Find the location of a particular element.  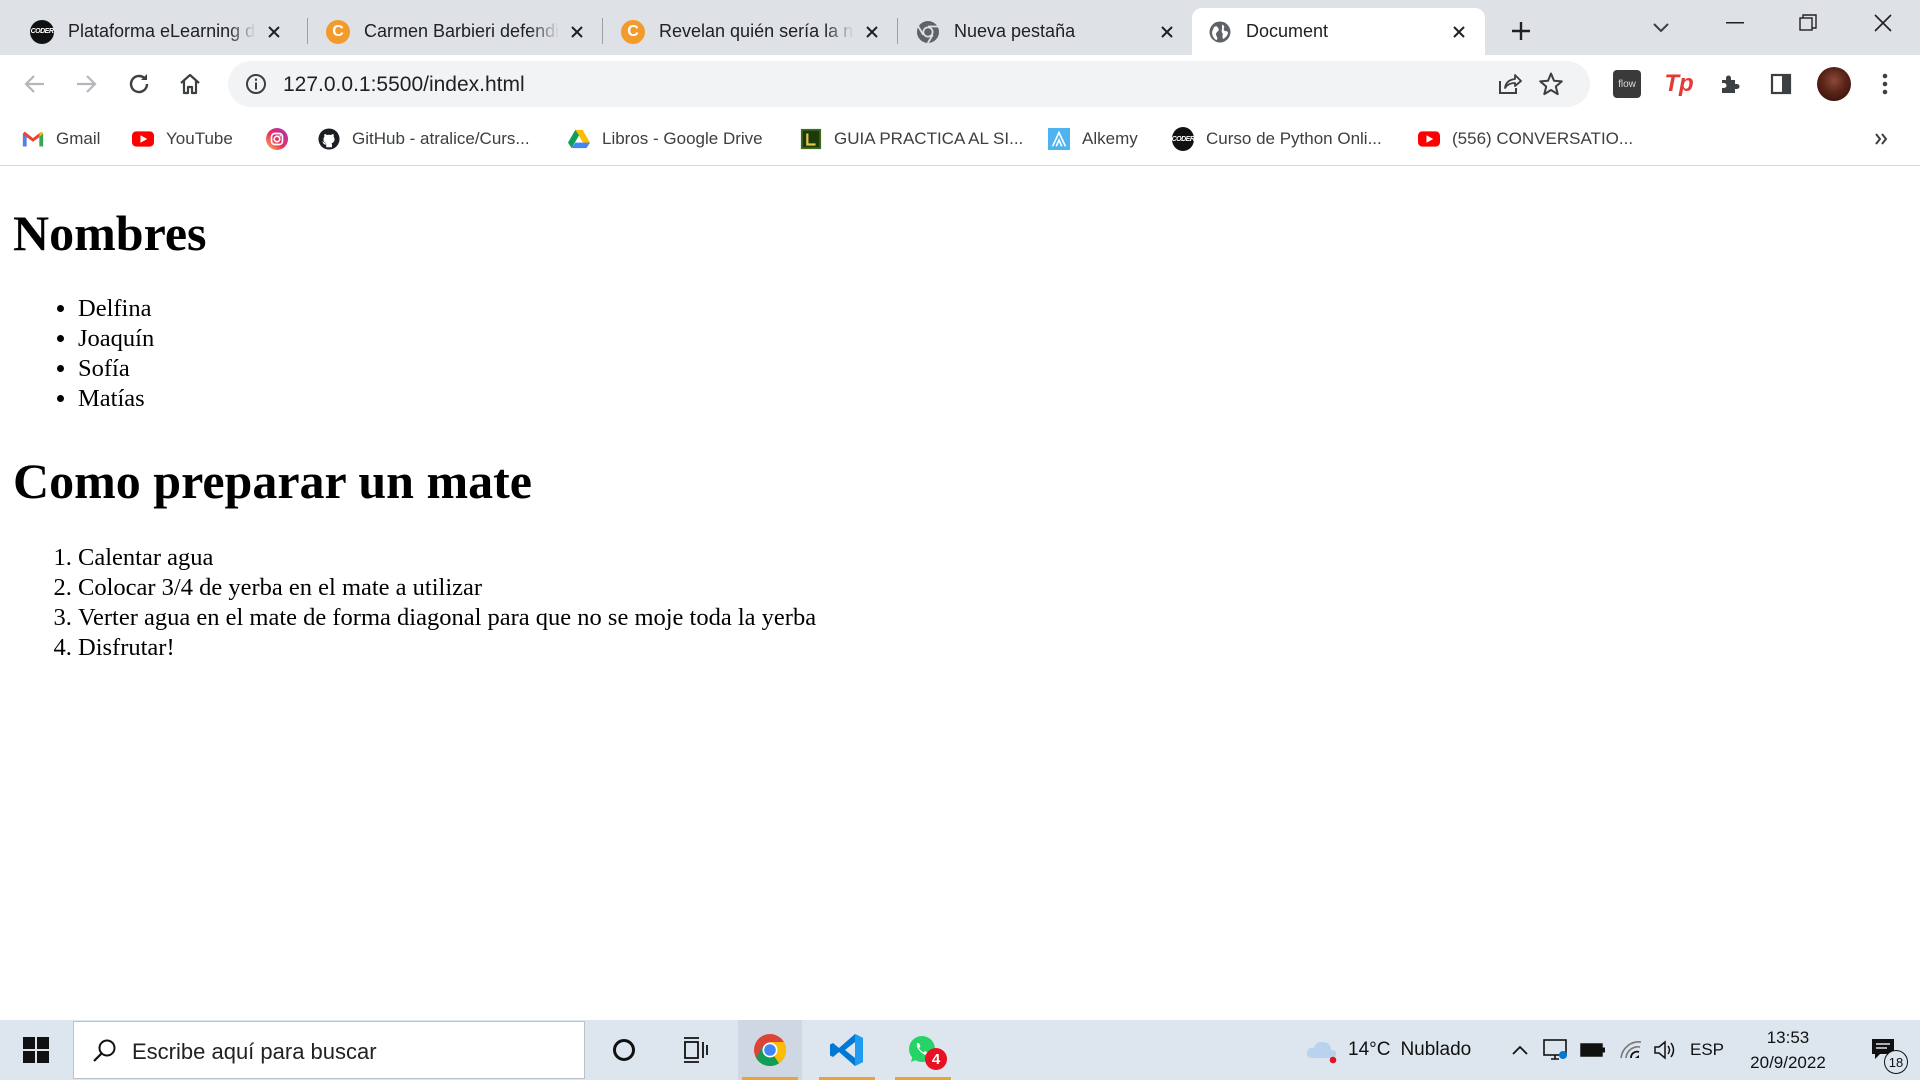

extension-tp: Tp is located at coordinates (1679, 84).